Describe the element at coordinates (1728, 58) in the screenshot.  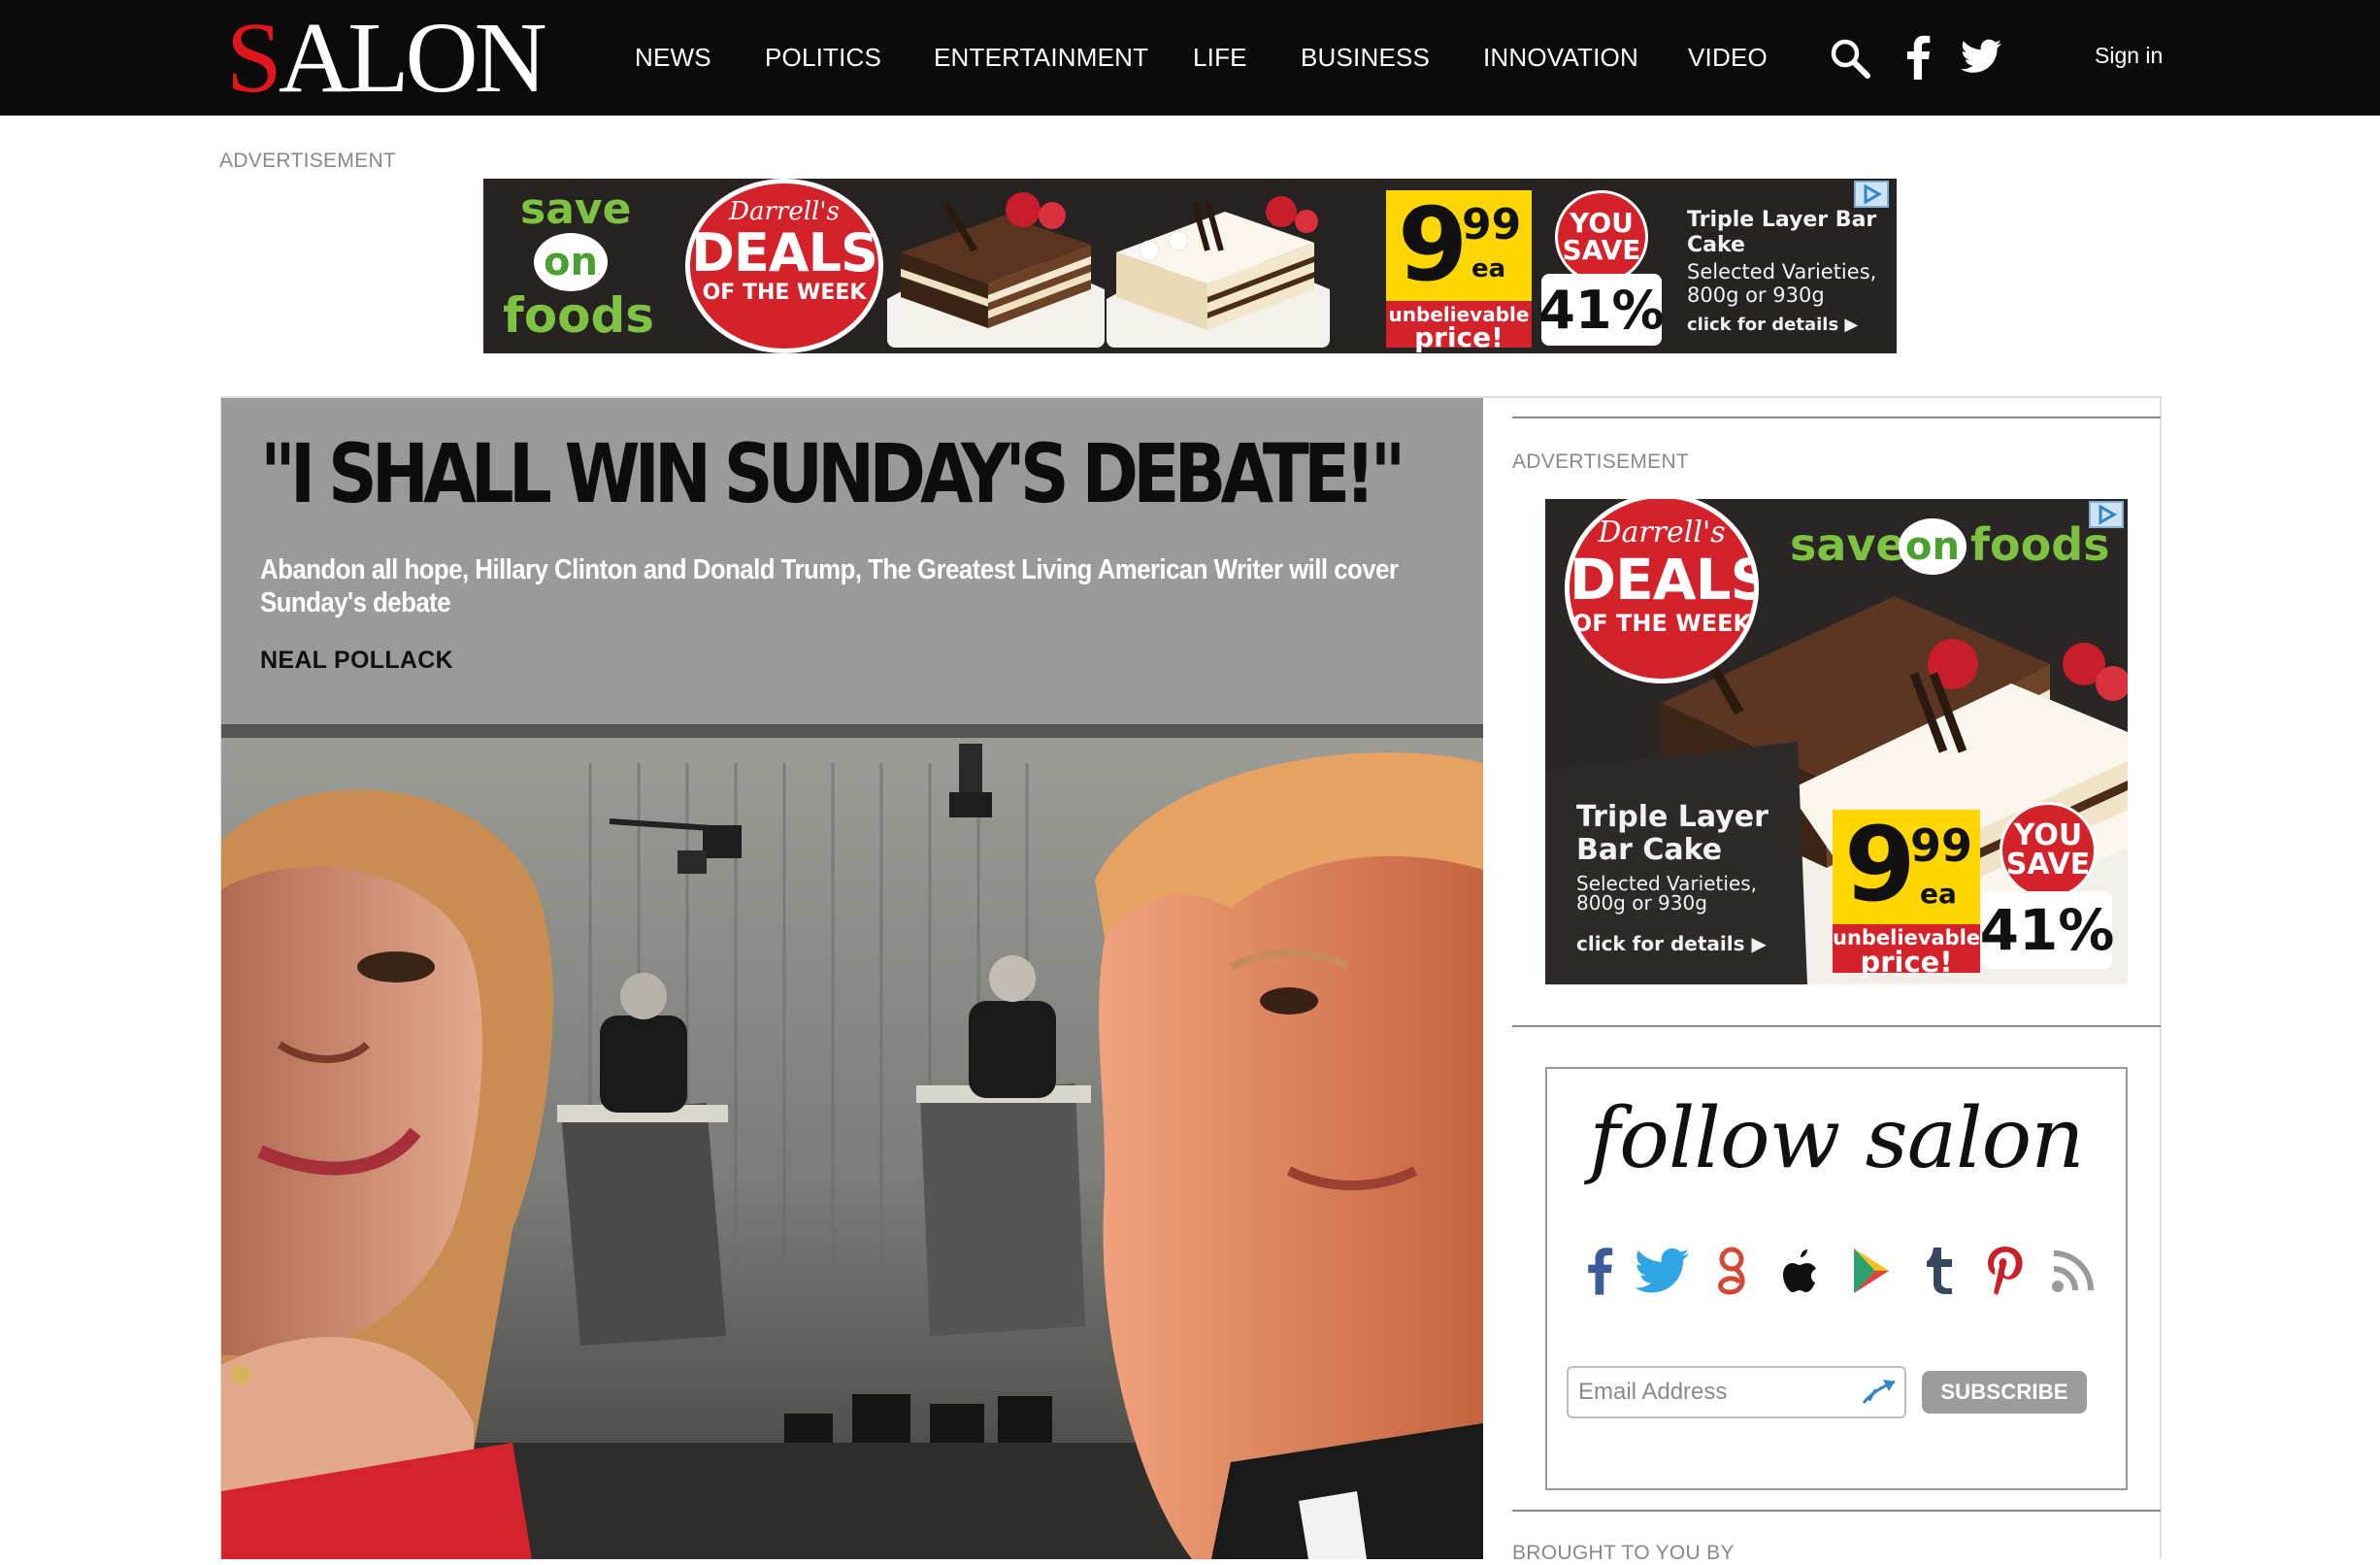
I see `nav-video: VIDEO` at that location.